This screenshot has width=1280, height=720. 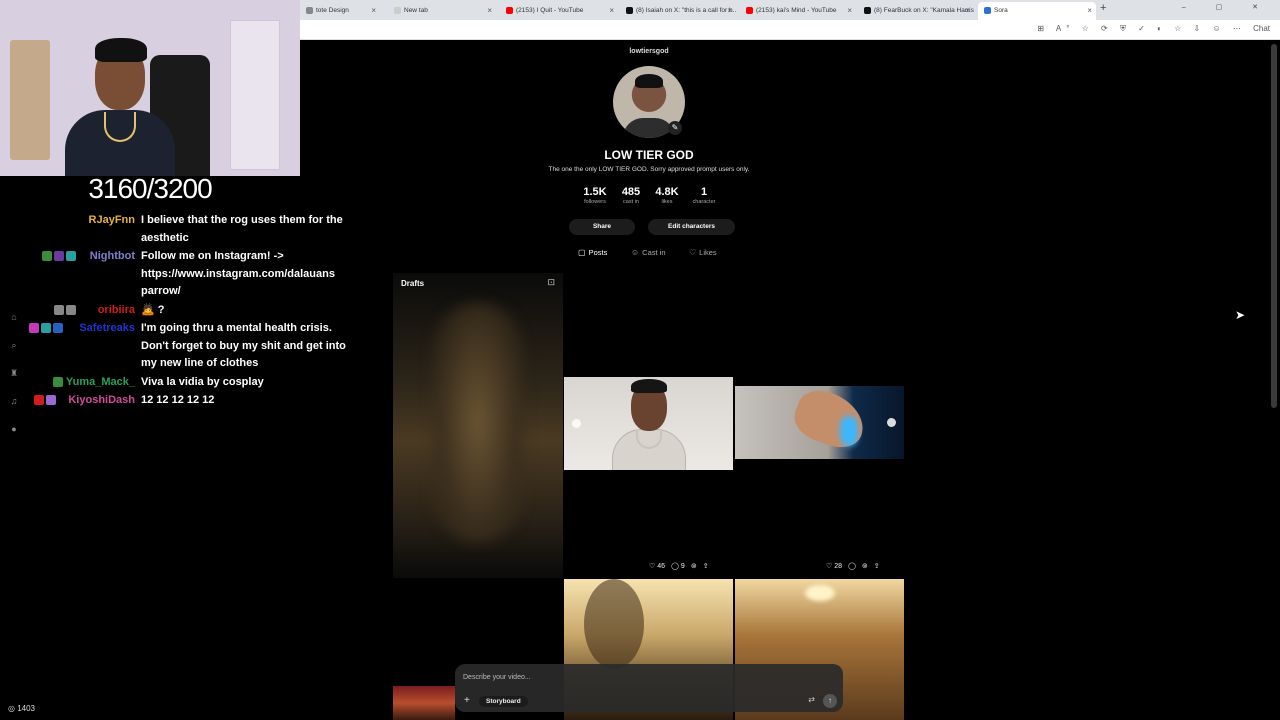 I want to click on browser-tab: (8) FearBuck on X: "Kamala Harris... ×, so click(x=916, y=11).